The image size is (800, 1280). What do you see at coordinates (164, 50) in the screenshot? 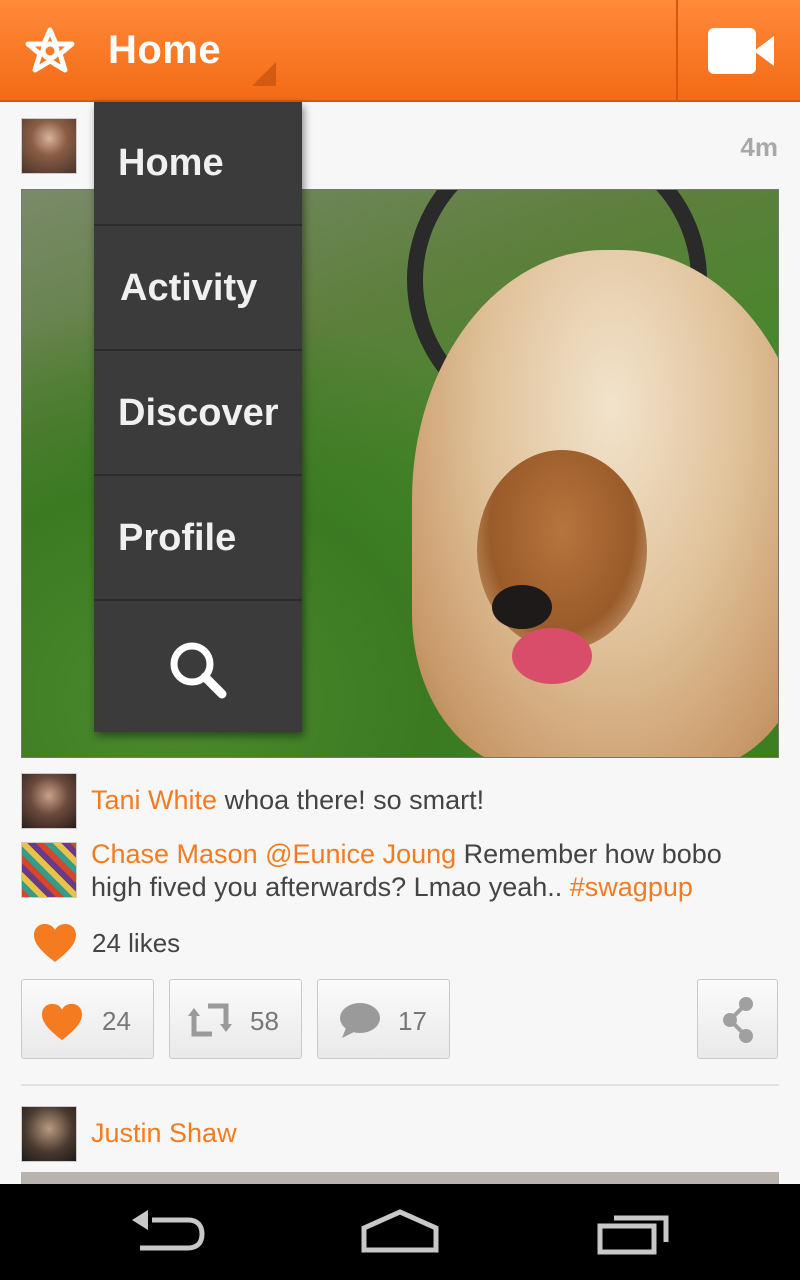
I see `page-title: Home` at bounding box center [164, 50].